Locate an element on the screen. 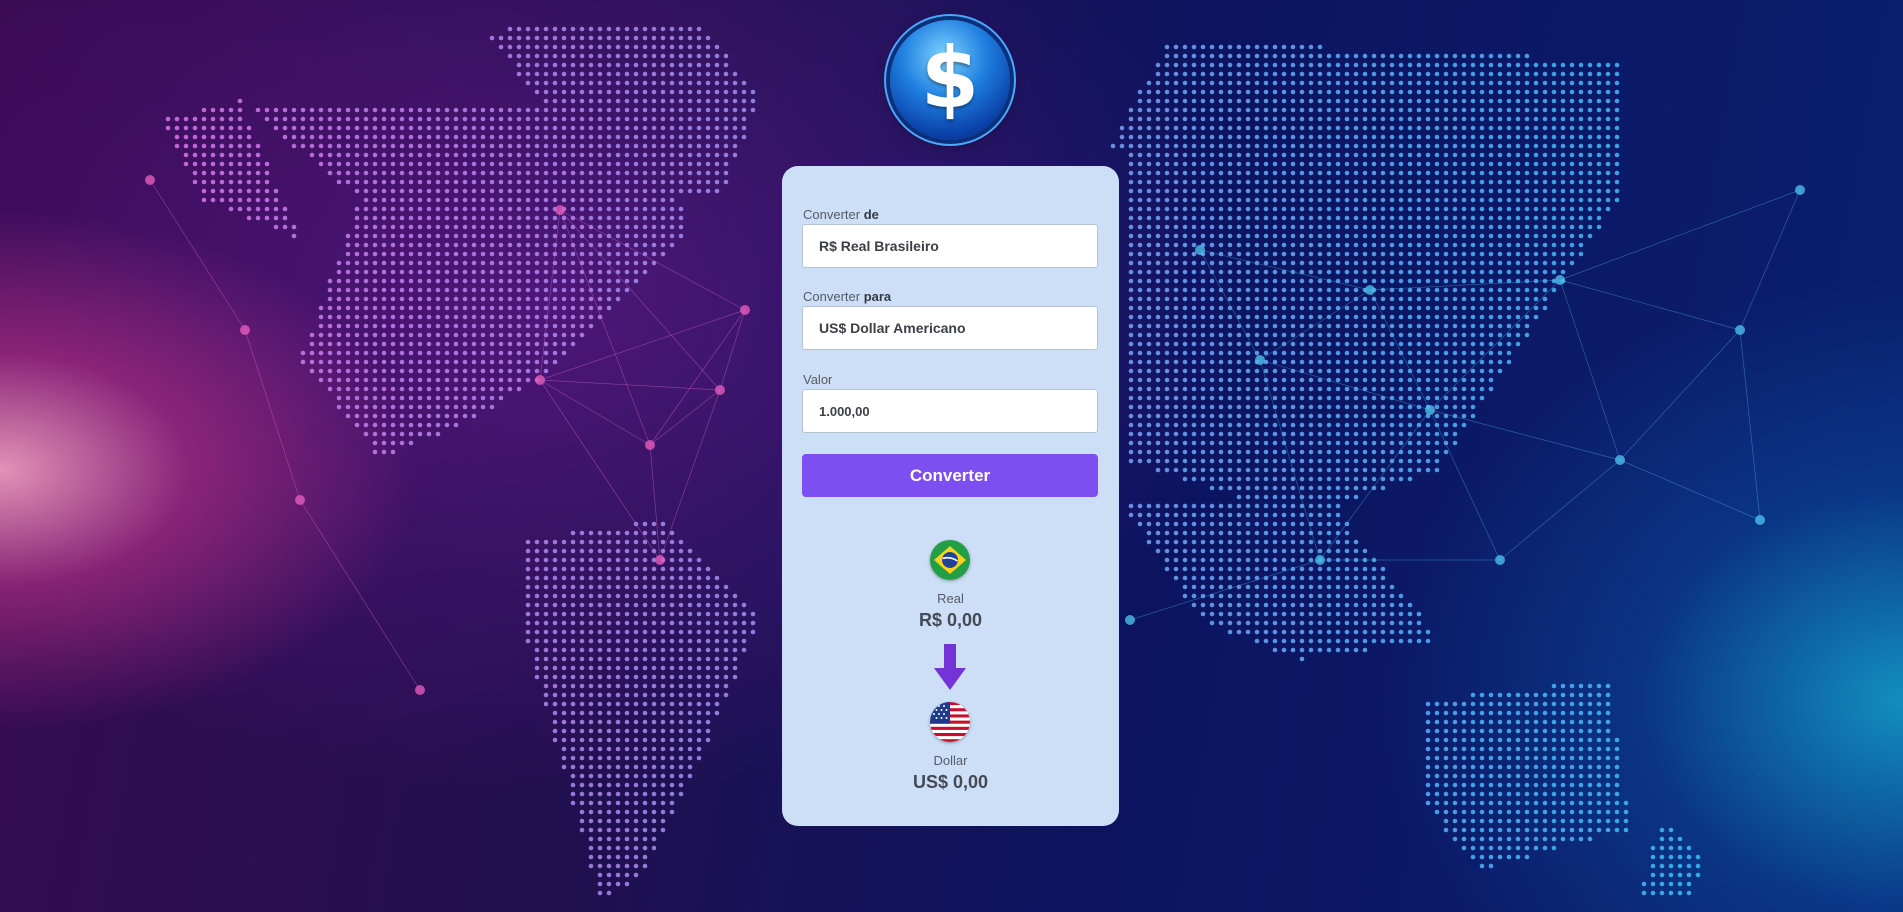 This screenshot has height=912, width=1903. arrow-down-icon is located at coordinates (950, 667).